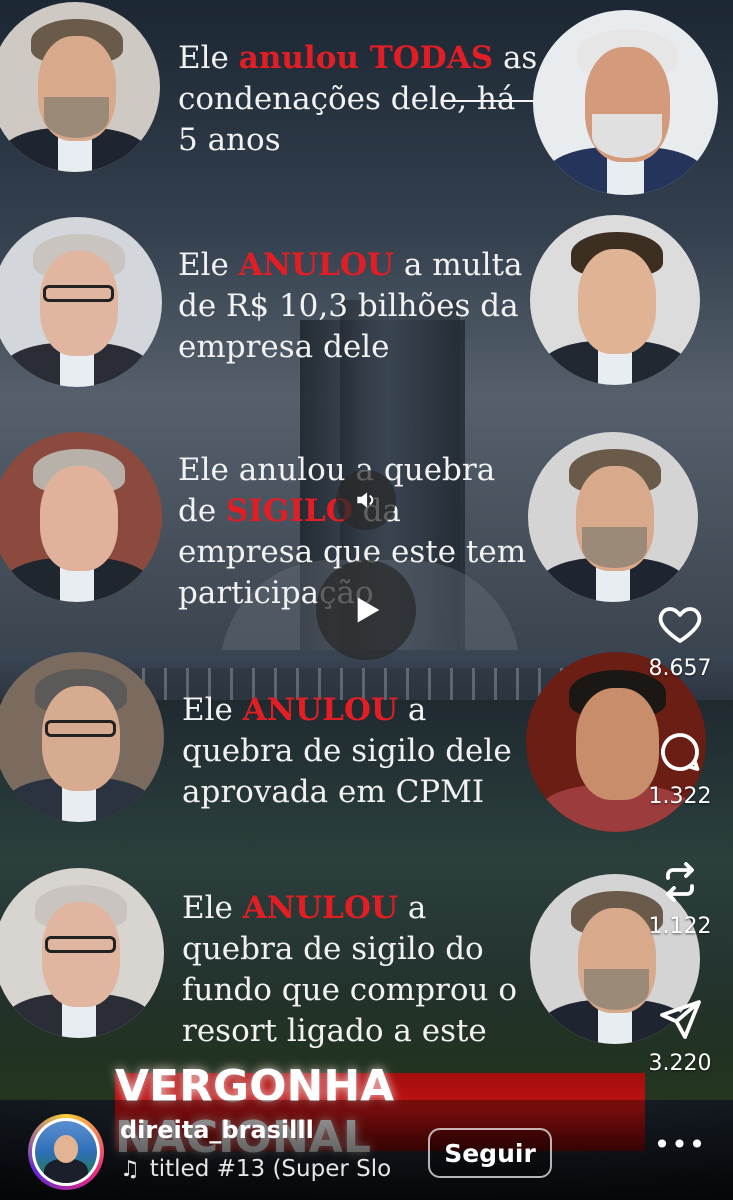  I want to click on comment-count: 1.322, so click(680, 796).